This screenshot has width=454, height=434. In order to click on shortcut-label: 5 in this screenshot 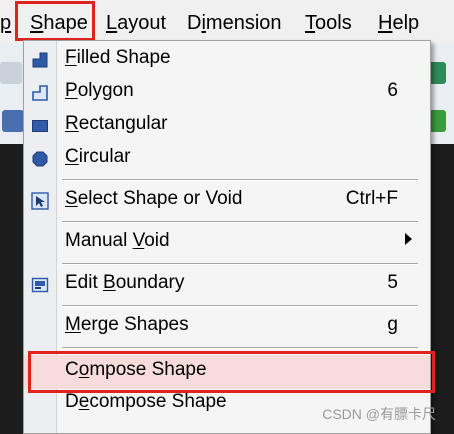, I will do `click(392, 282)`.